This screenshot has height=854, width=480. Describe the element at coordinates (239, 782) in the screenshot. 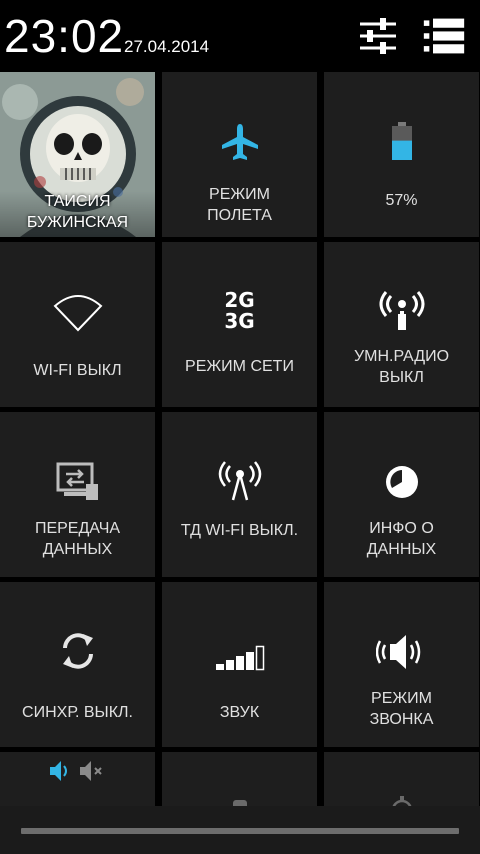

I see `partial-tile-middle` at that location.